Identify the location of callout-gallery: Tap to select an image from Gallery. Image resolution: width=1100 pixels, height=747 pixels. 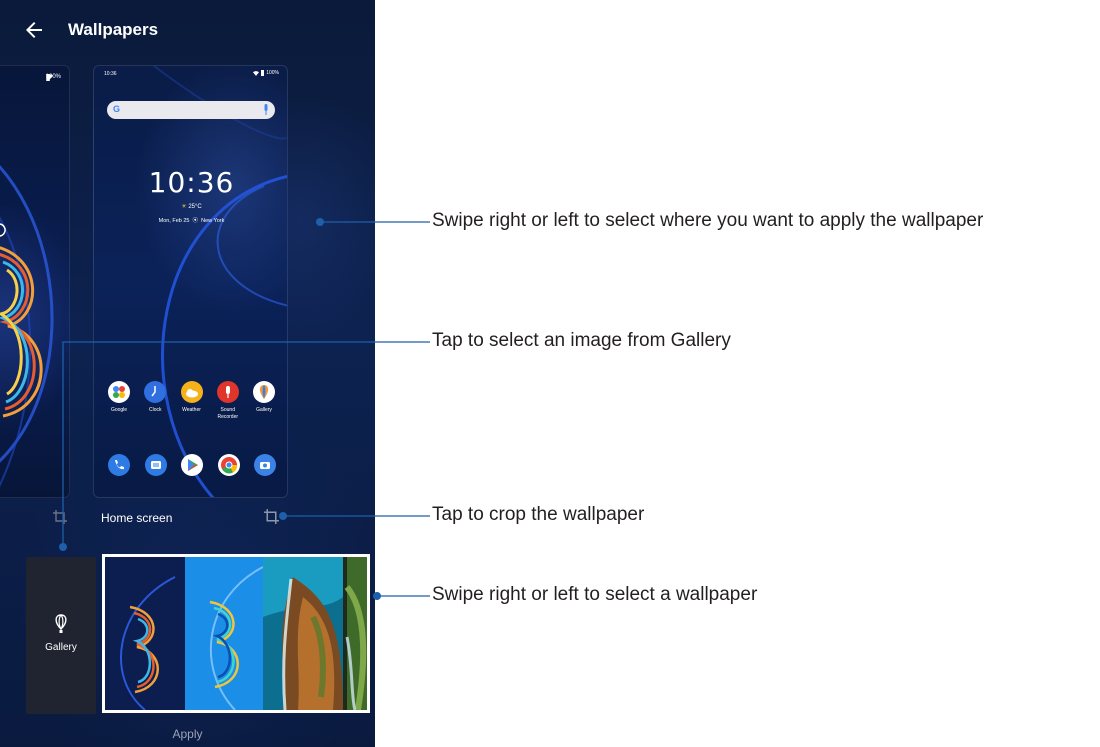
(581, 340).